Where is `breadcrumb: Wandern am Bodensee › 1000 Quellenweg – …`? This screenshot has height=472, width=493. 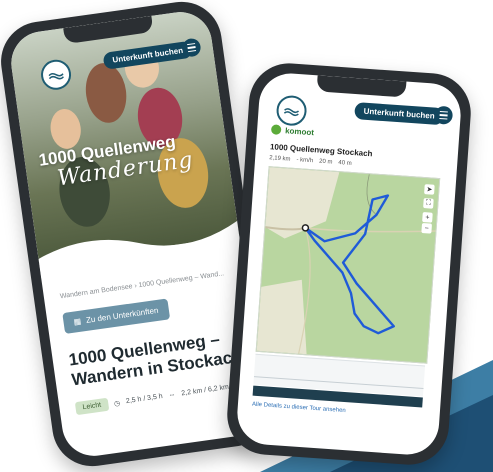 breadcrumb: Wandern am Bodensee › 1000 Quellenweg – … is located at coordinates (142, 285).